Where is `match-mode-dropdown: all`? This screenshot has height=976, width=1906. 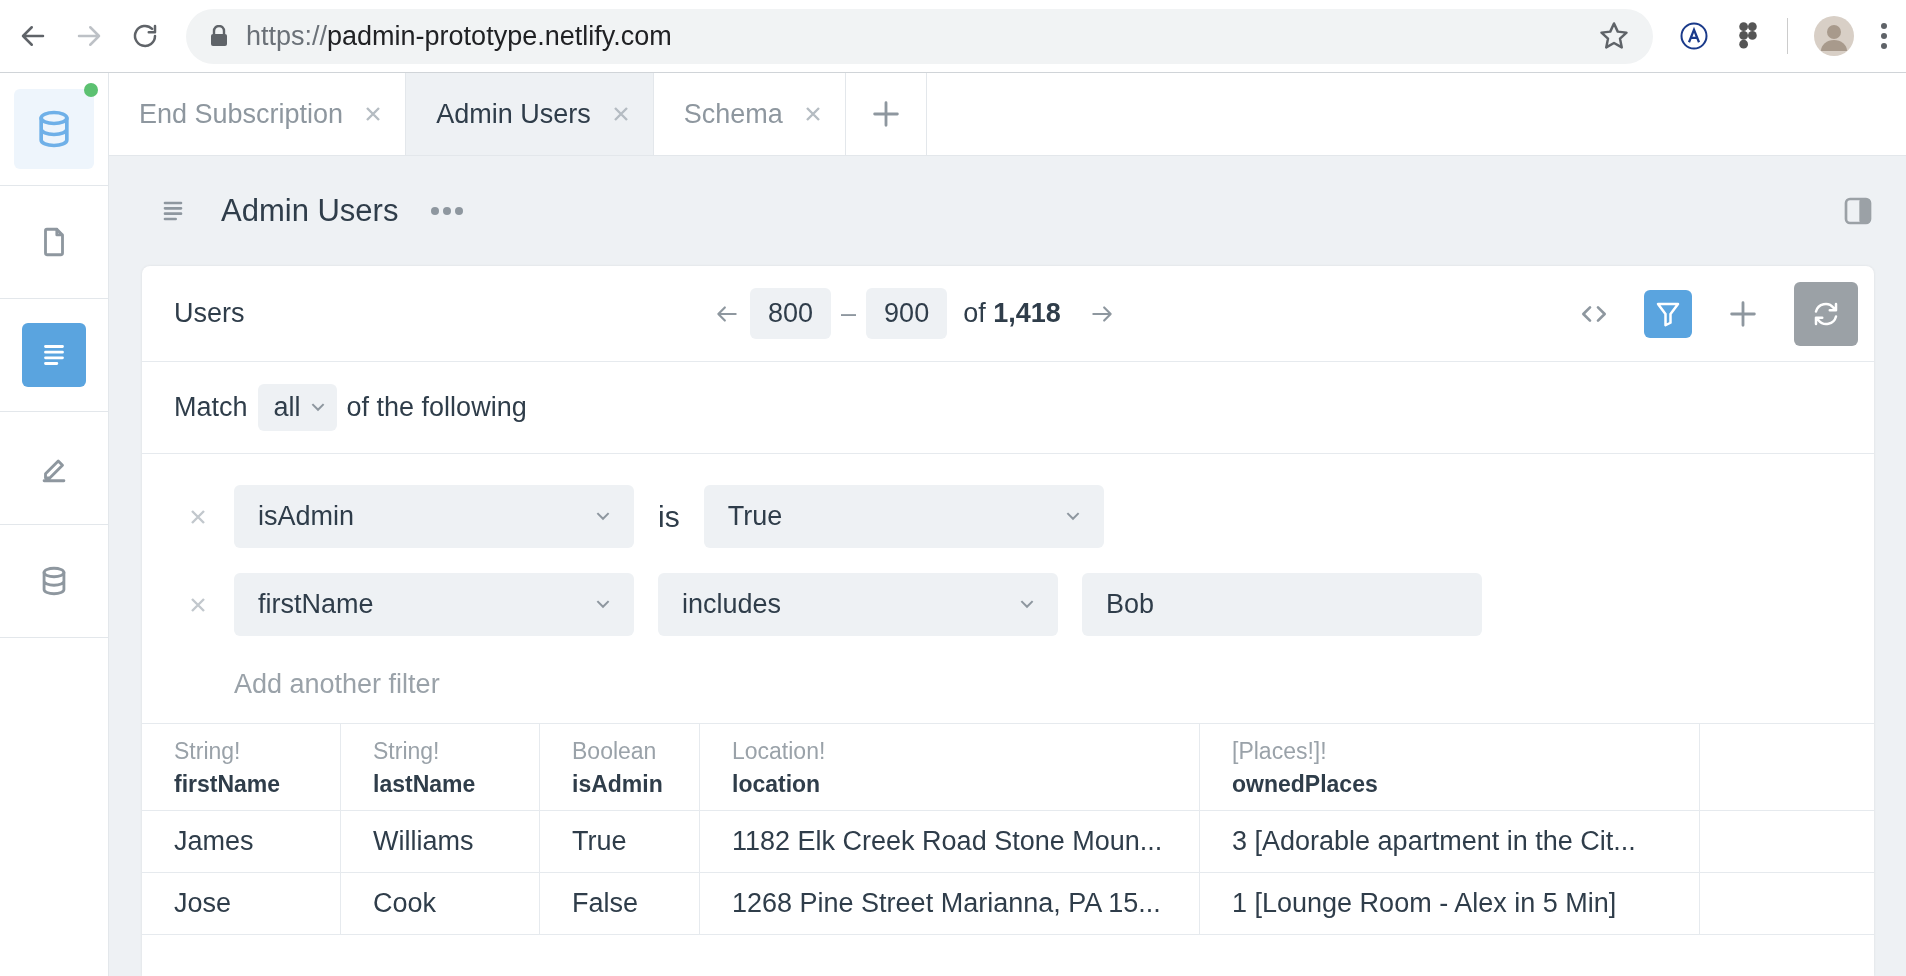 match-mode-dropdown: all is located at coordinates (297, 407).